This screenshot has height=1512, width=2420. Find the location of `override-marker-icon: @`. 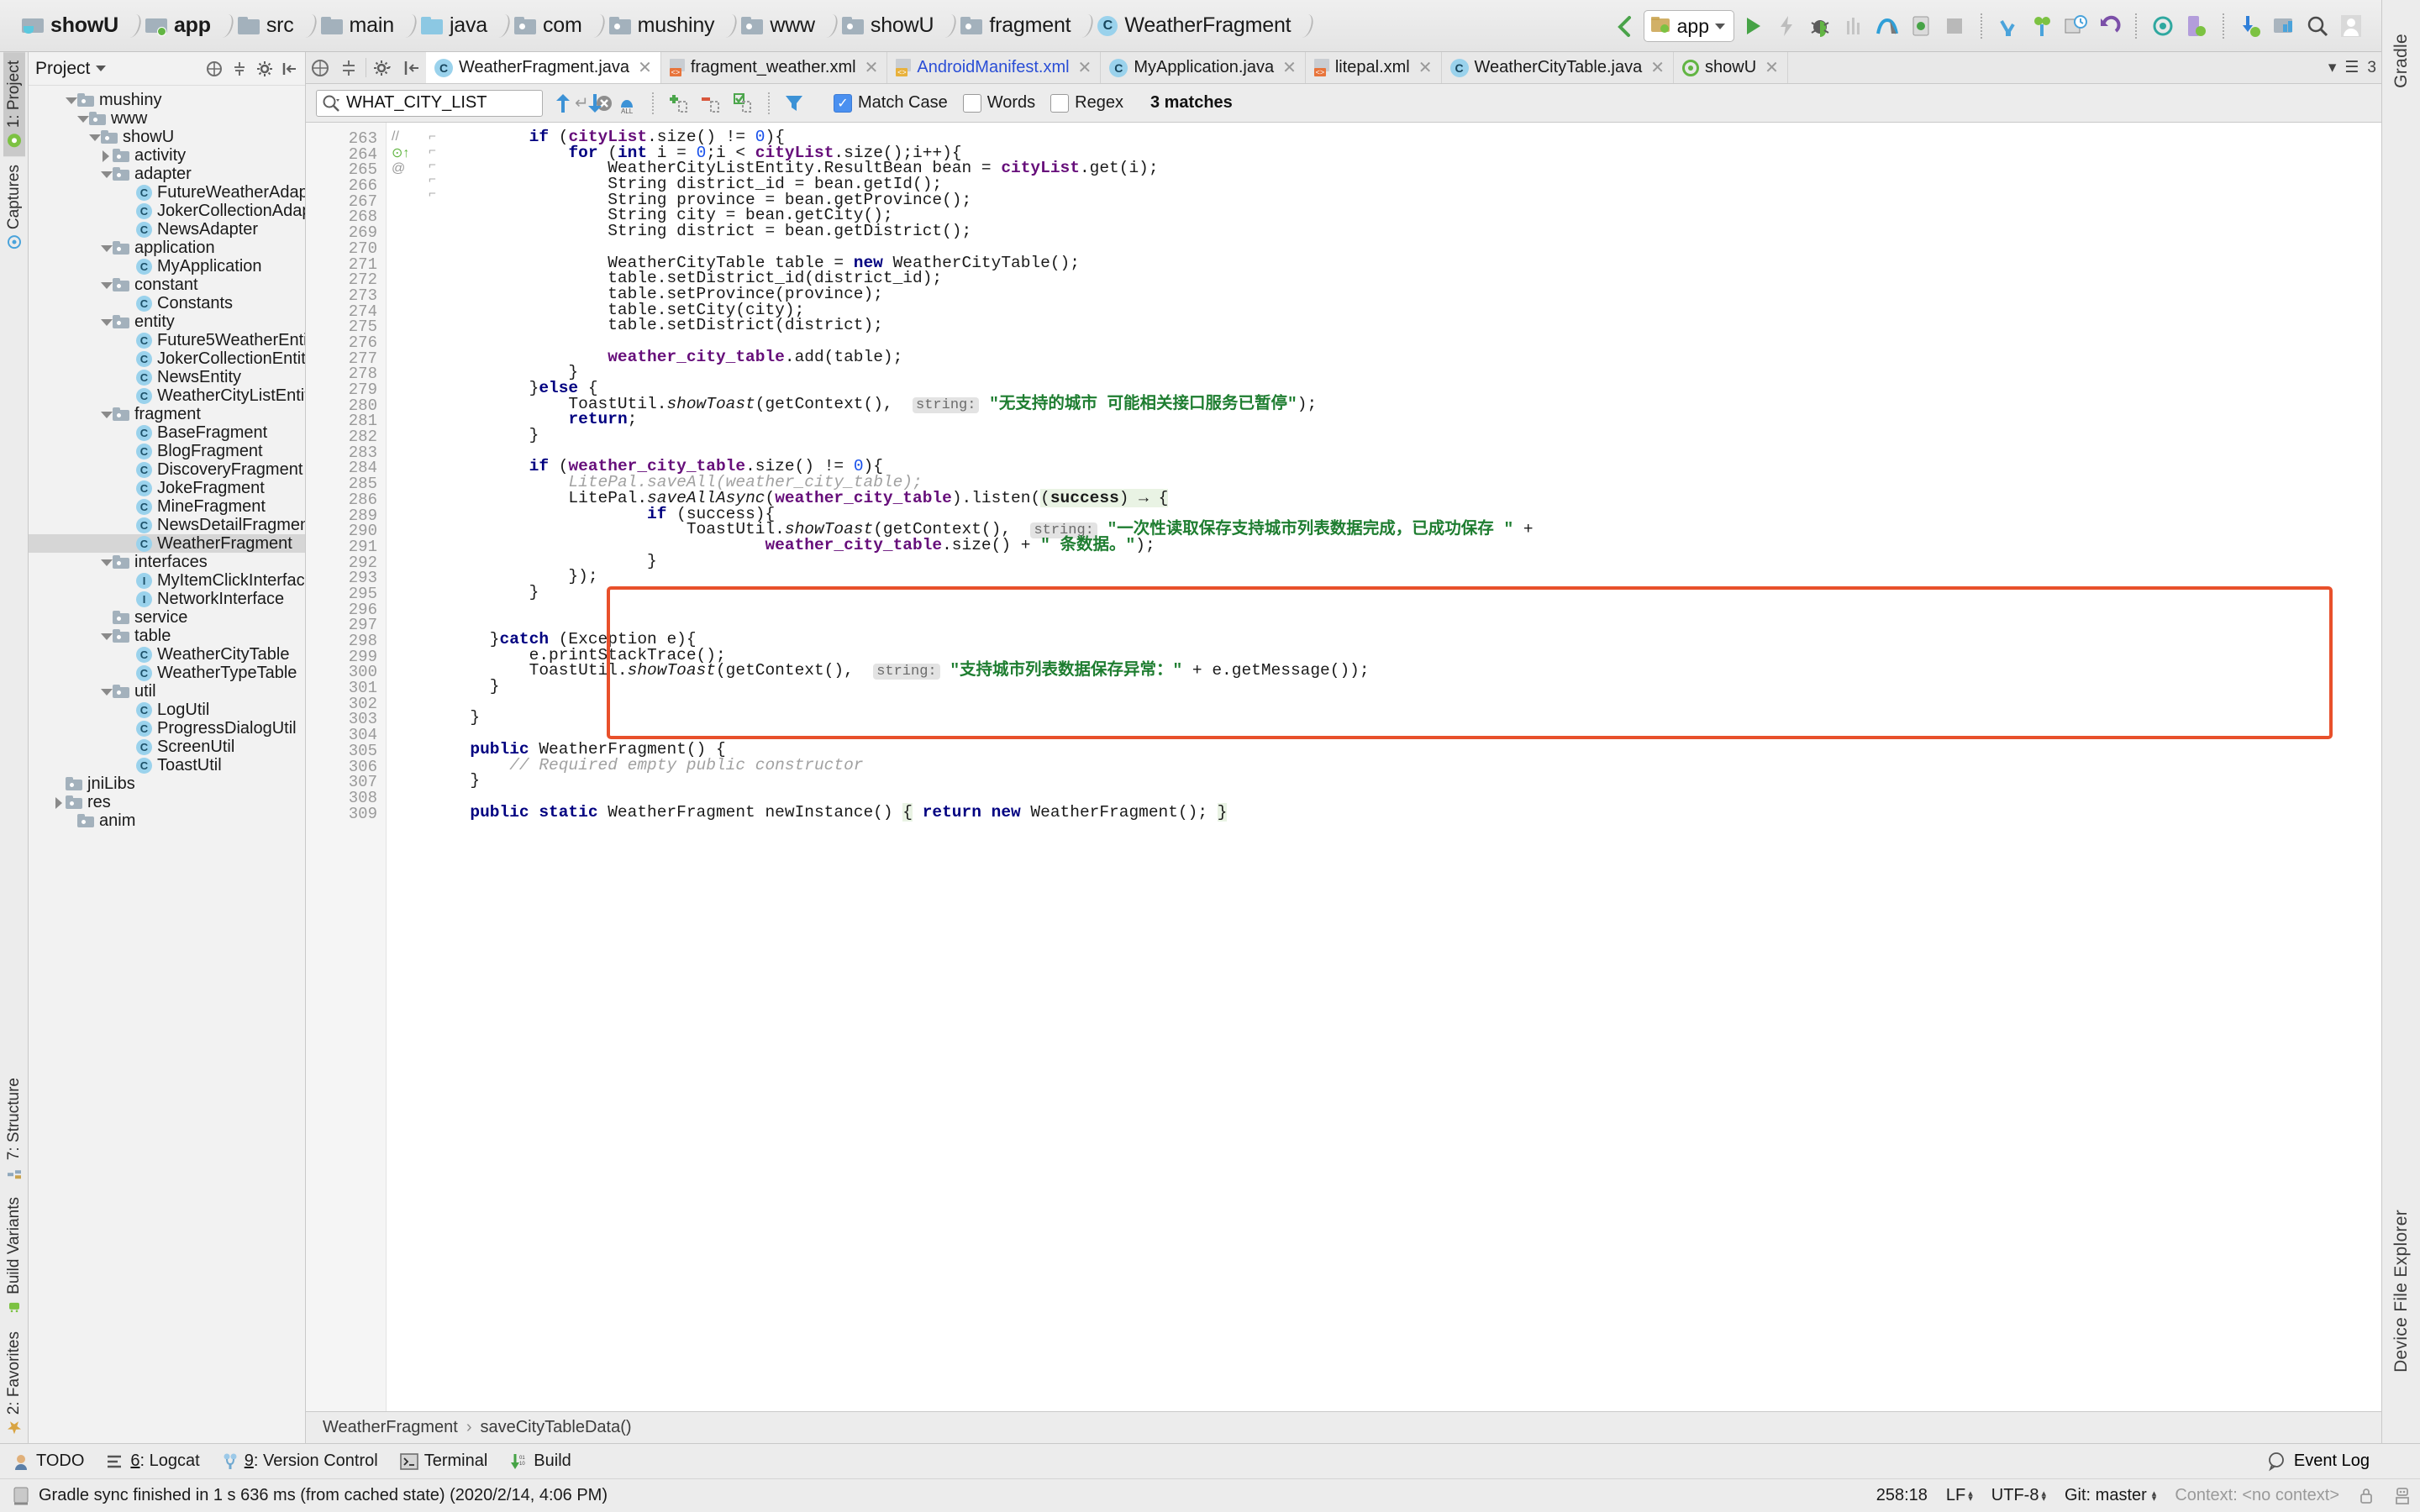

override-marker-icon: @ is located at coordinates (398, 168).